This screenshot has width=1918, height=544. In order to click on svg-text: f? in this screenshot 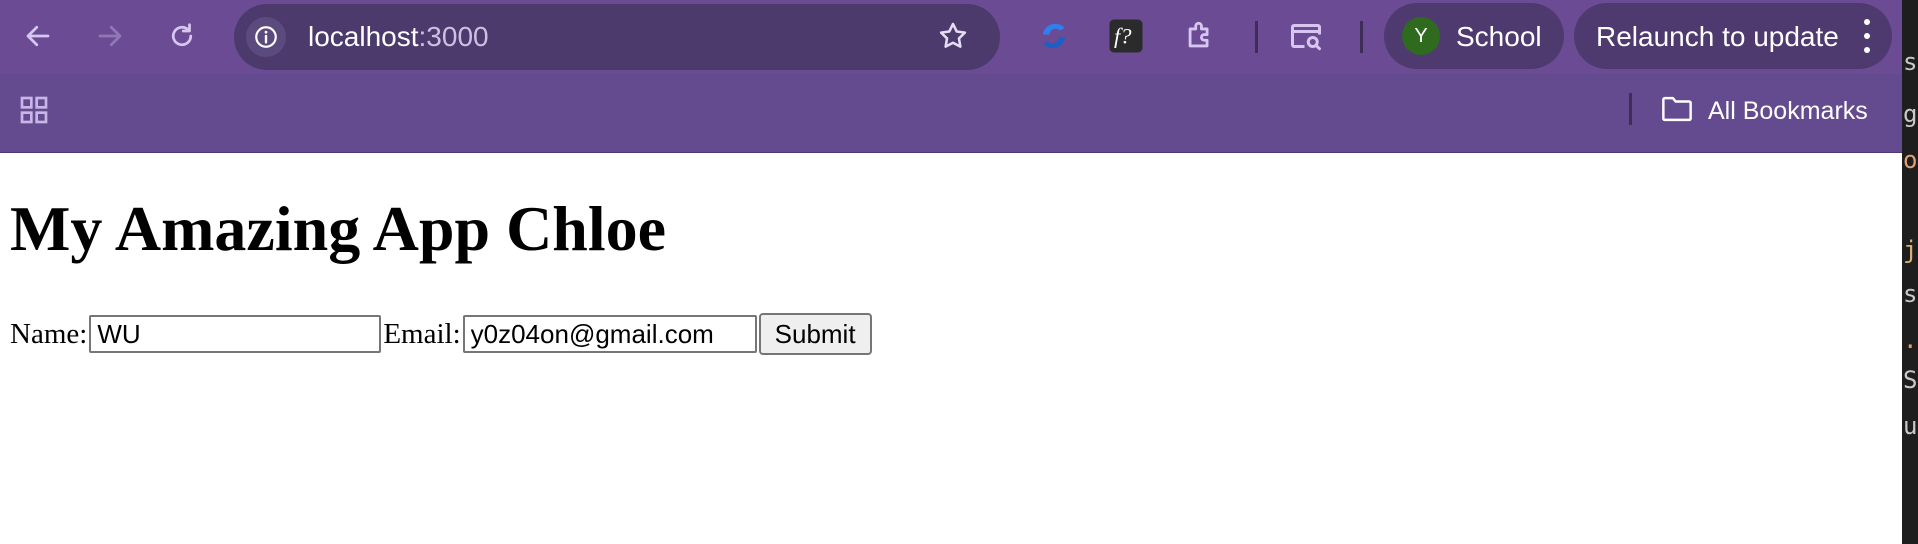, I will do `click(1123, 36)`.